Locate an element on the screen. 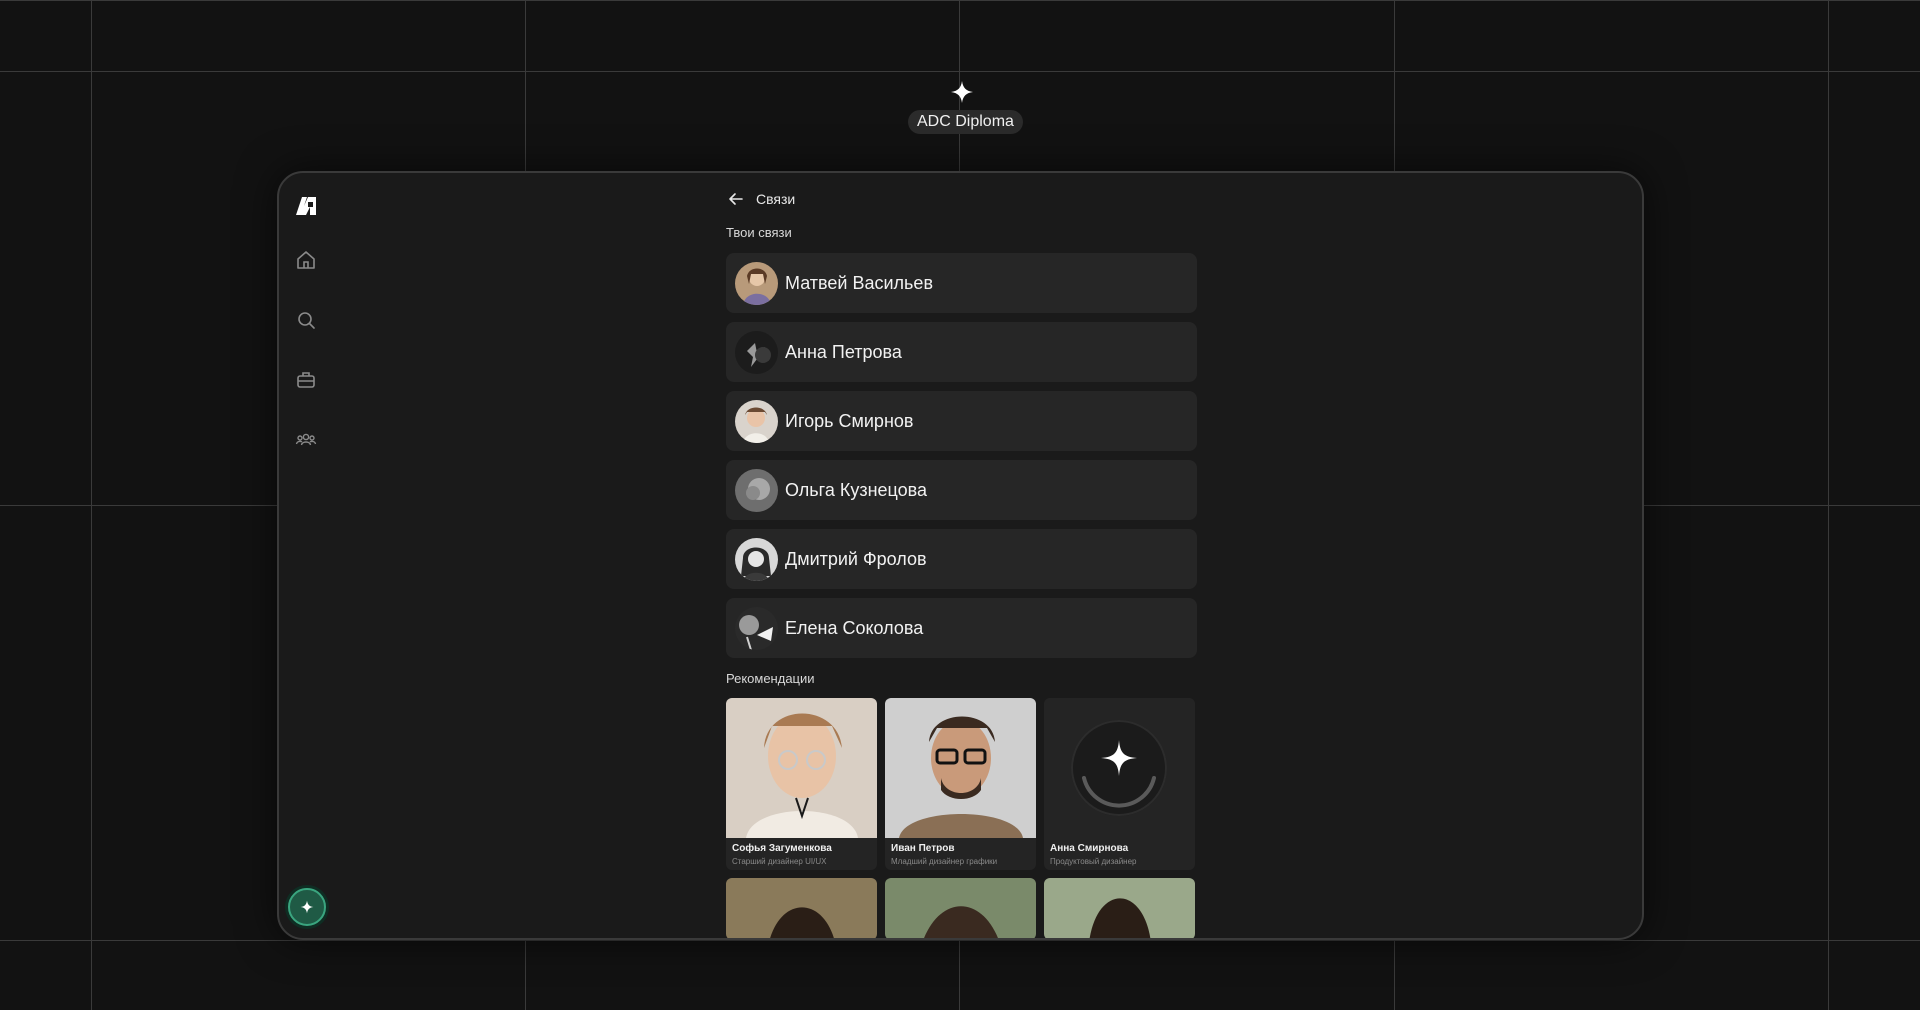 The image size is (1920, 1010). connection-name: Игорь Смирнов is located at coordinates (849, 420).